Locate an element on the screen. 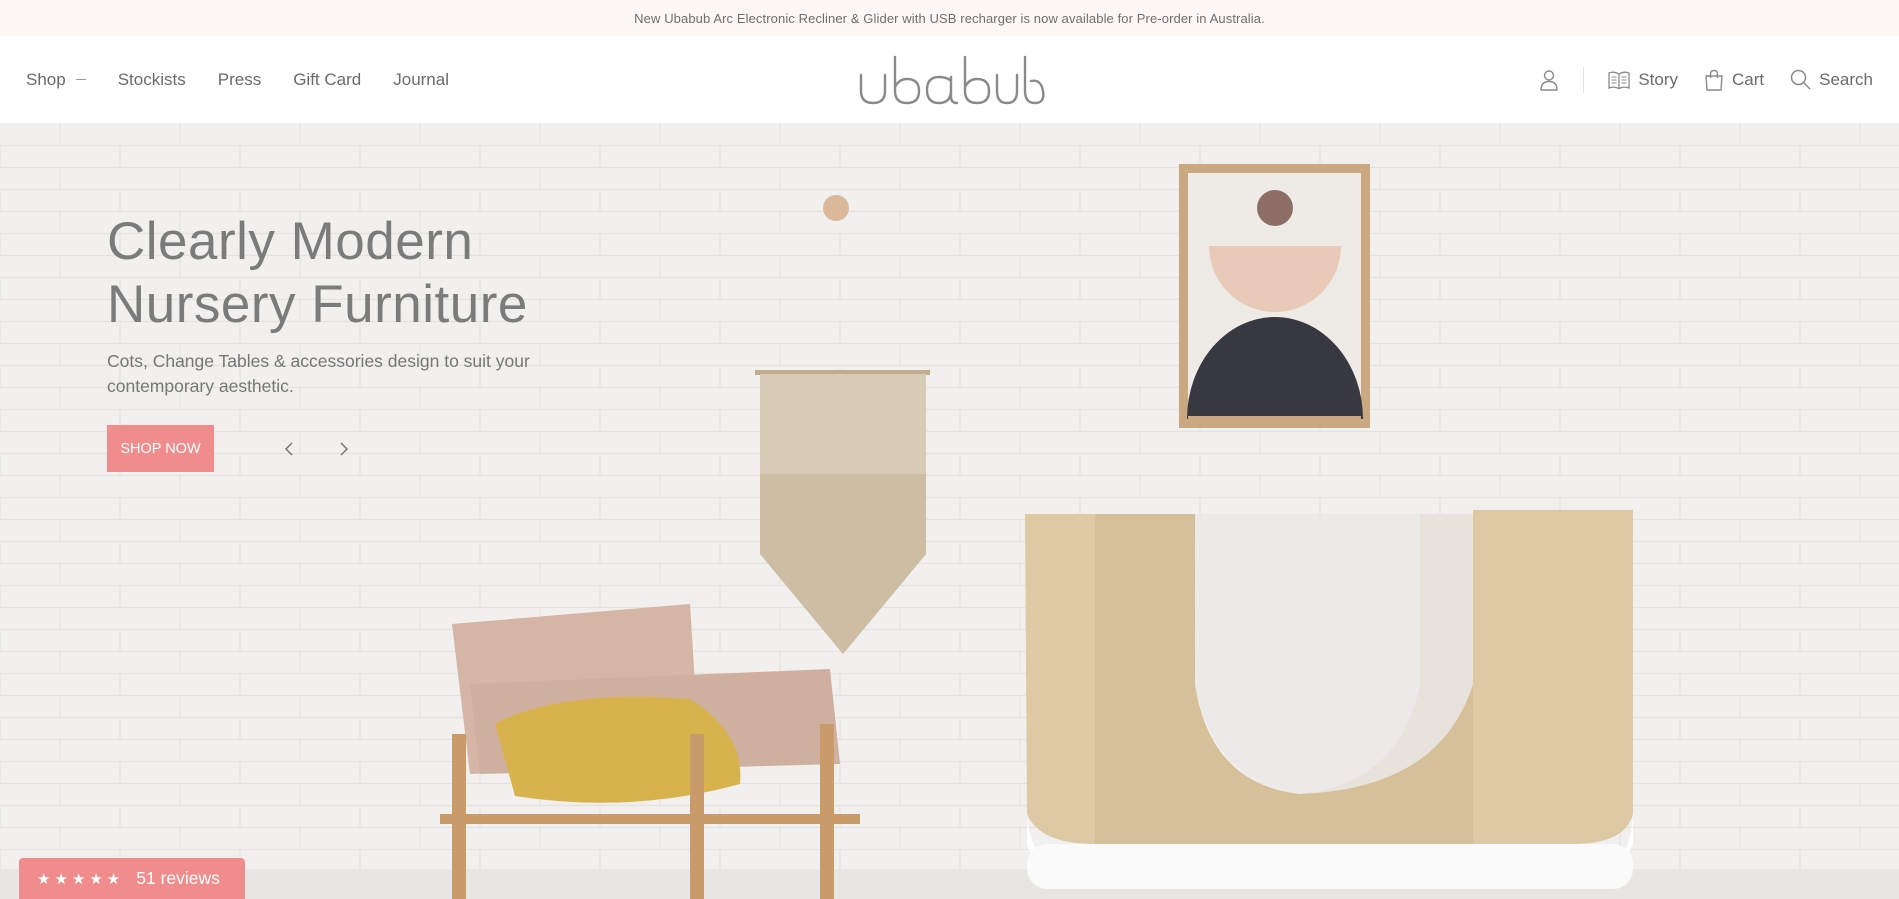 The image size is (1899, 899). account-link is located at coordinates (1549, 80).